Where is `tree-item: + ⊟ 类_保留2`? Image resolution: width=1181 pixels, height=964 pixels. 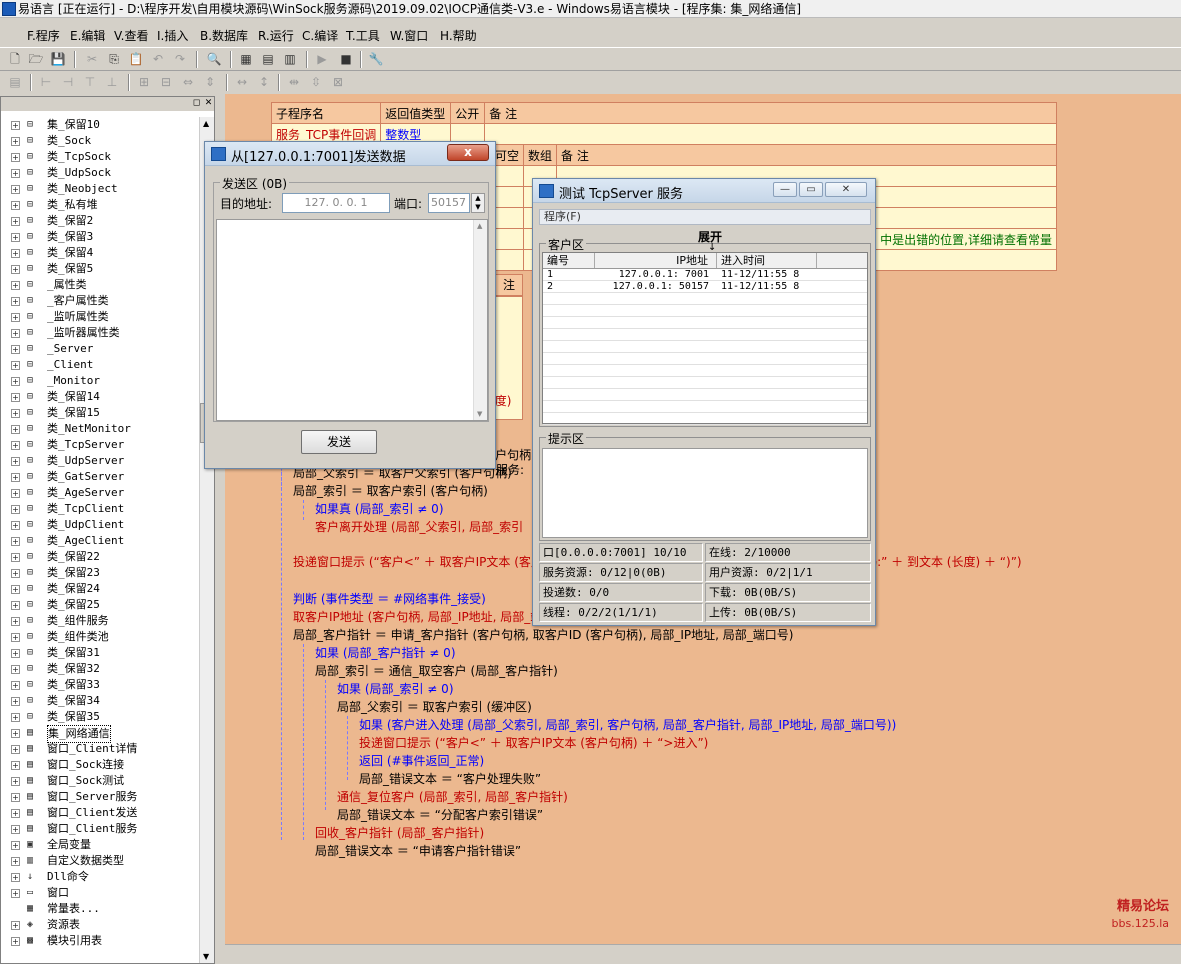 tree-item: + ⊟ 类_保留2 is located at coordinates (99, 221).